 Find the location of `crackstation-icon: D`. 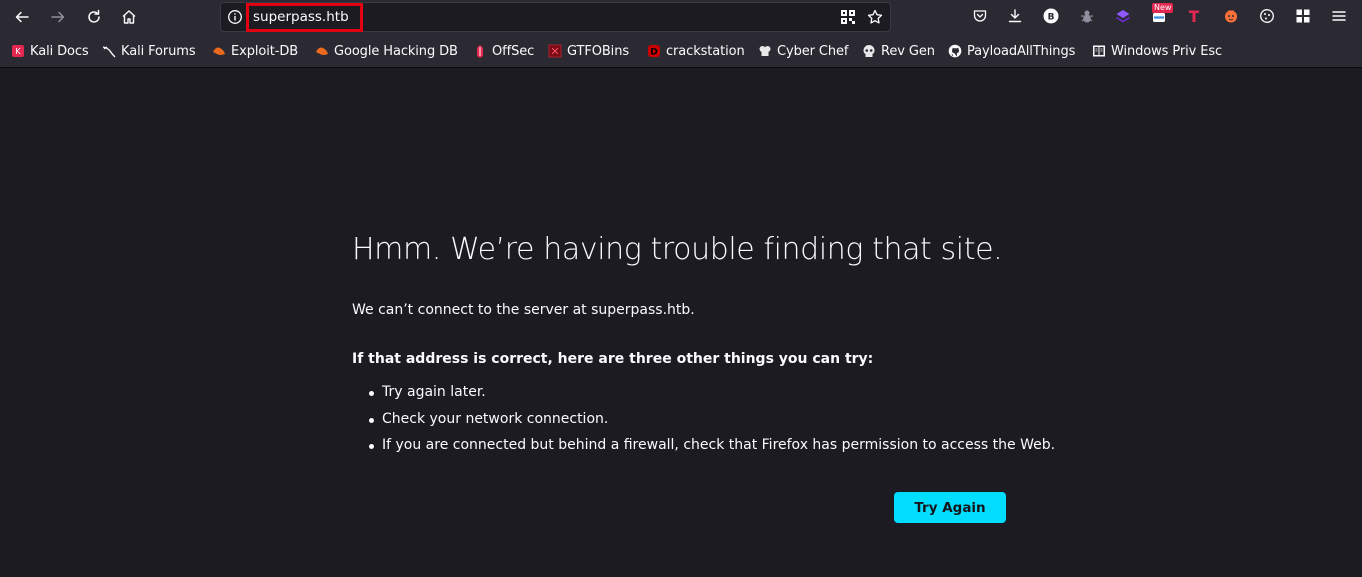

crackstation-icon: D is located at coordinates (654, 51).